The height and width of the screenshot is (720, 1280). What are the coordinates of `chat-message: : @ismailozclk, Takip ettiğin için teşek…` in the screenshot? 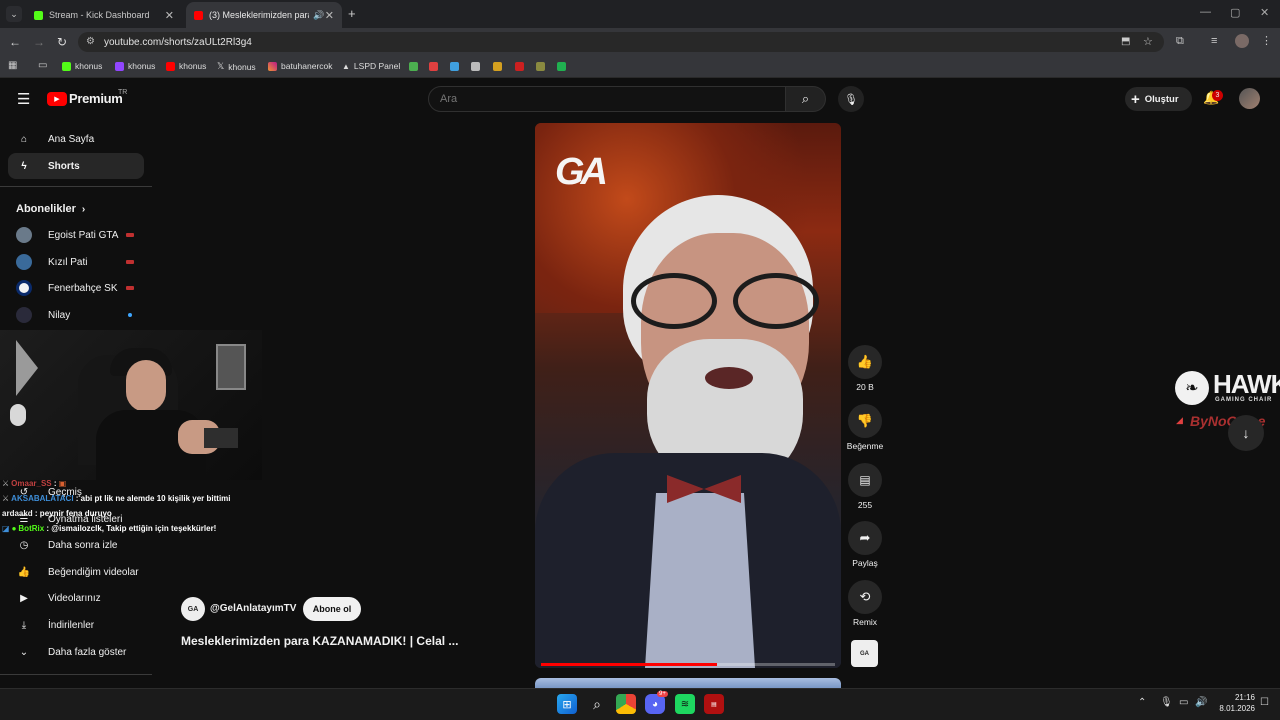 It's located at (131, 528).